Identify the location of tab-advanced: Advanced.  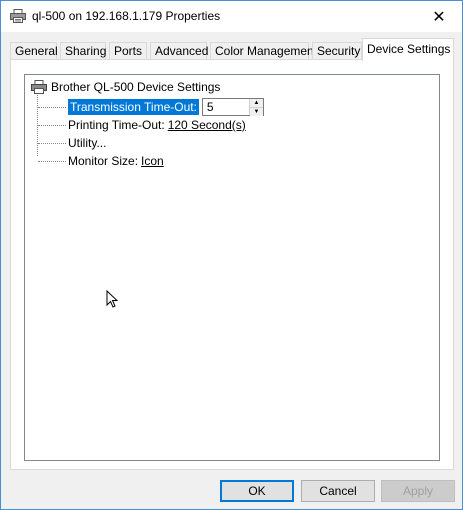
(179, 51).